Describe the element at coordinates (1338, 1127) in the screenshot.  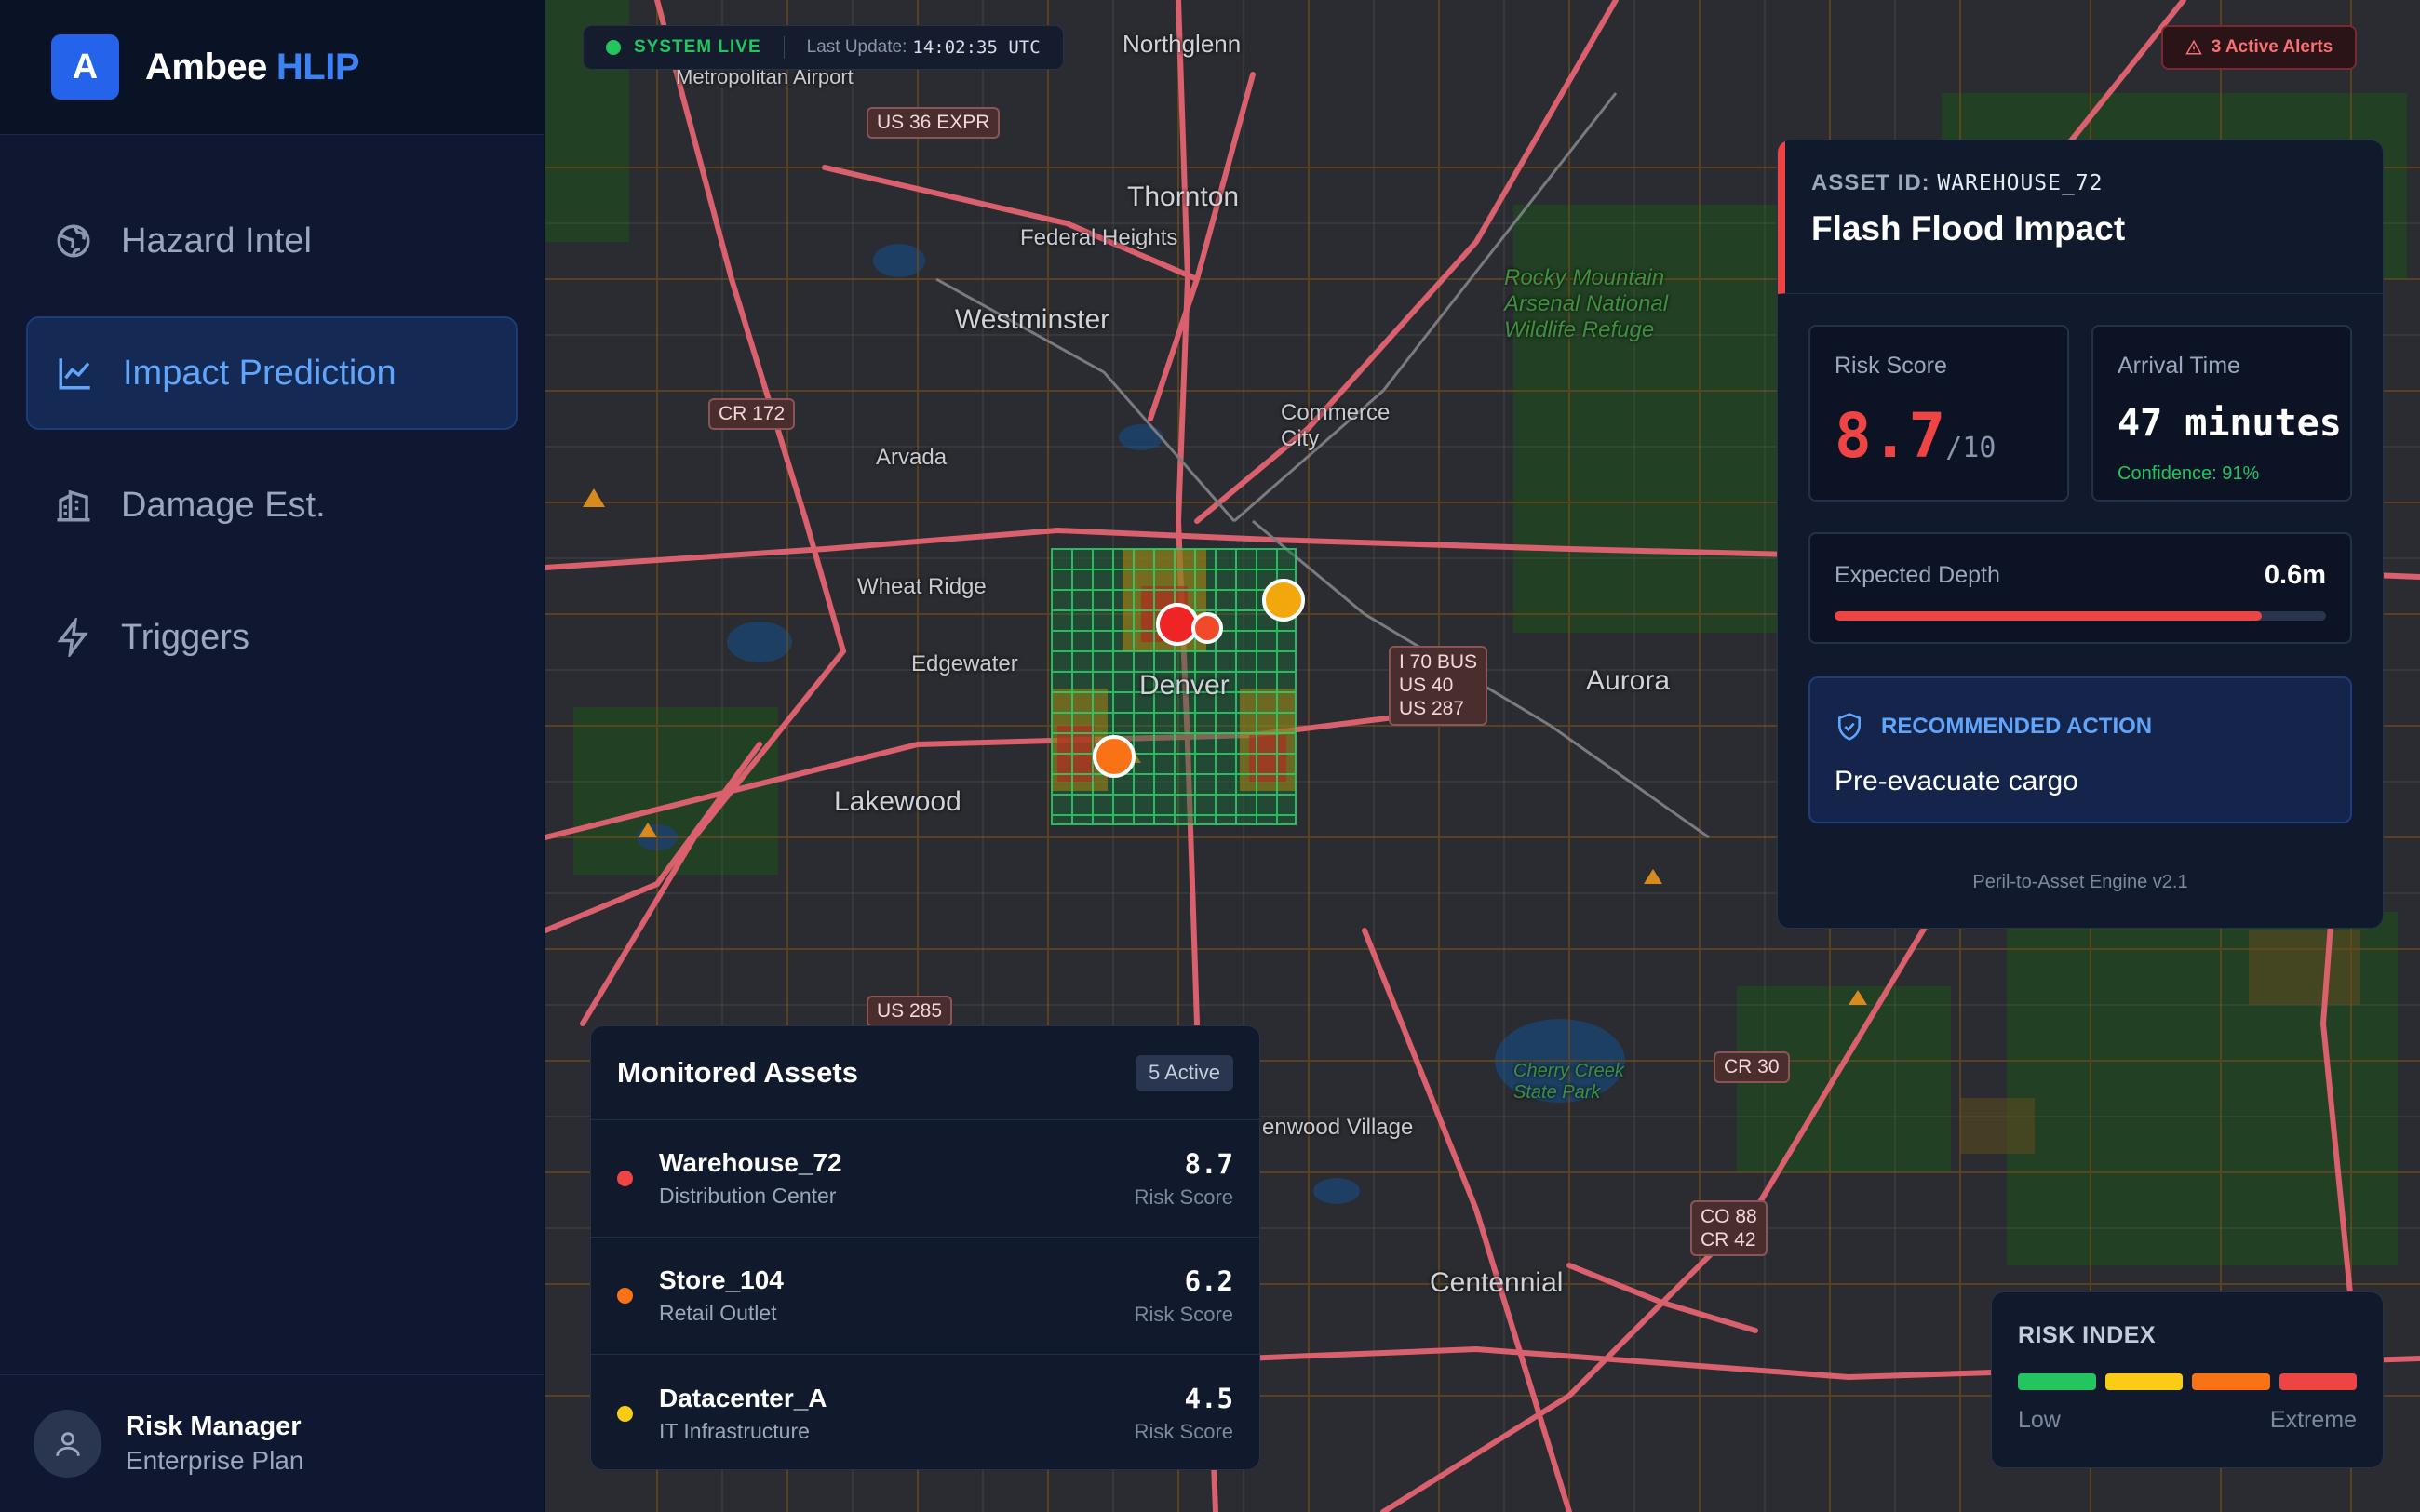
I see `map-label-greenwood-village: enwood Village` at that location.